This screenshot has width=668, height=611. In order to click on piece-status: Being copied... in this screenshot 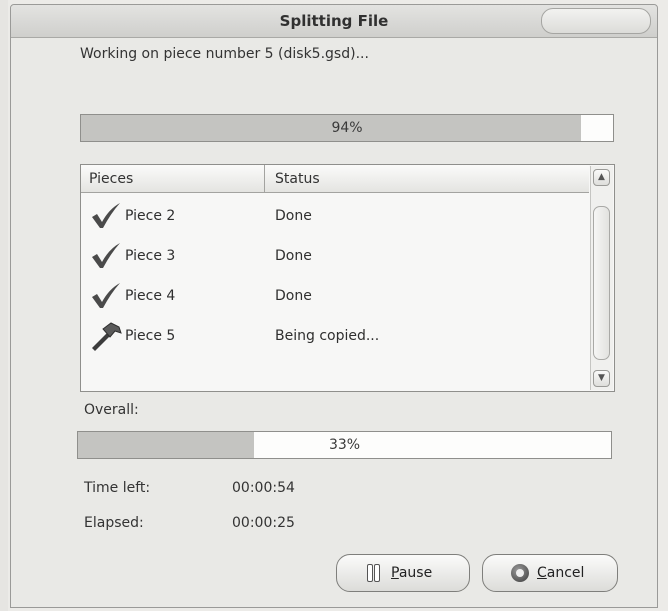, I will do `click(327, 336)`.